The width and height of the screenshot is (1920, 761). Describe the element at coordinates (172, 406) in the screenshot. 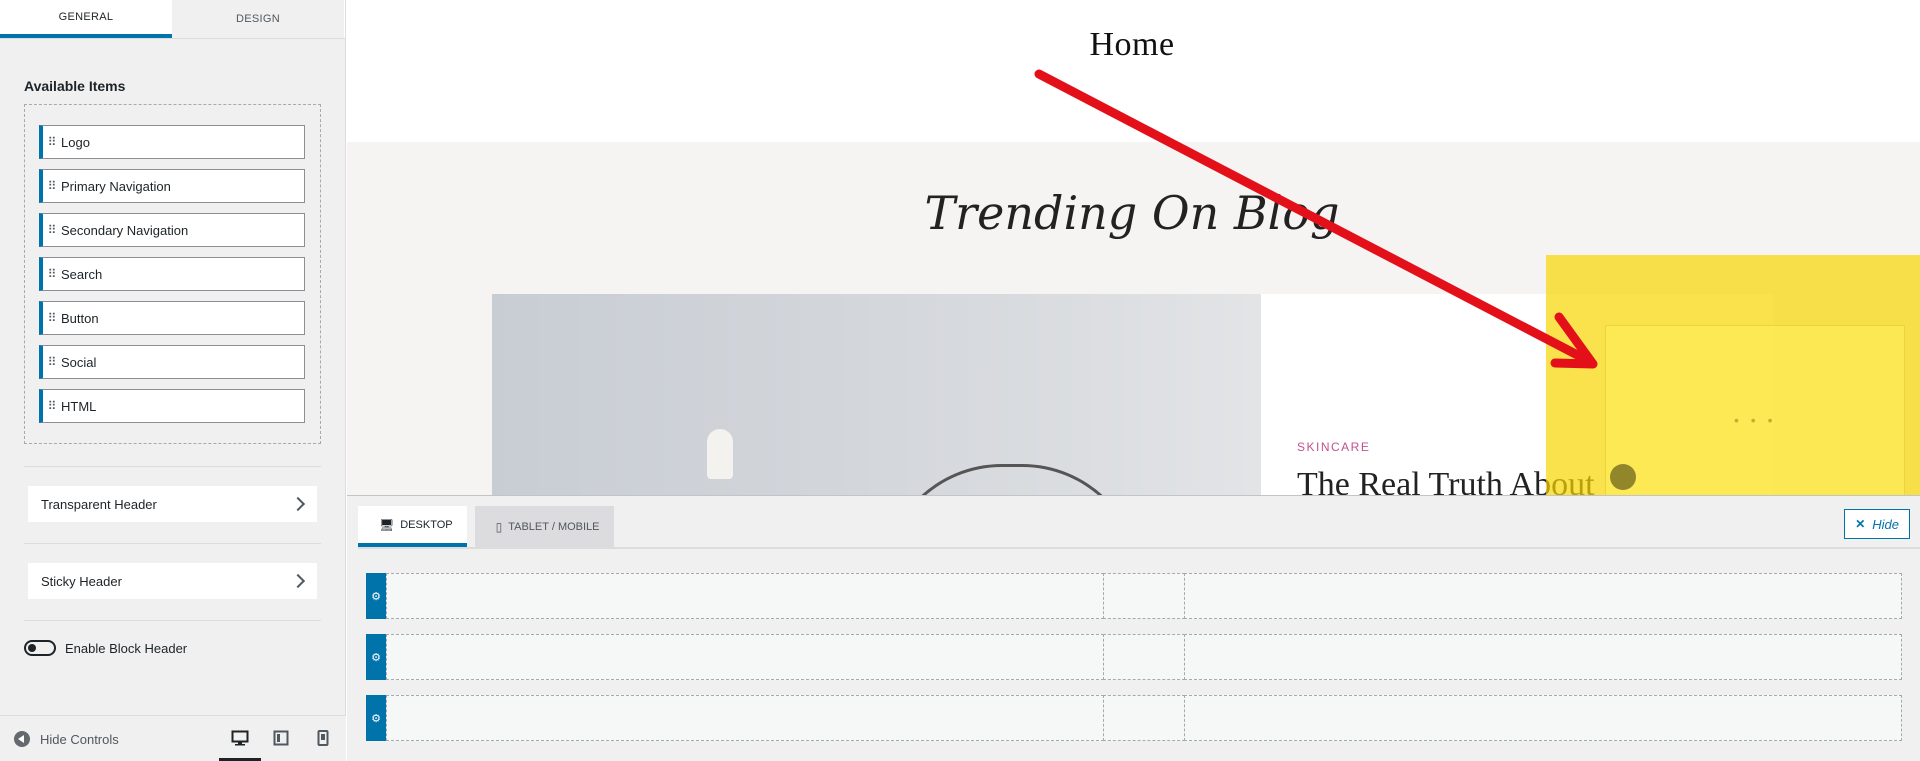

I see `item-html: ⠿ HTML` at that location.